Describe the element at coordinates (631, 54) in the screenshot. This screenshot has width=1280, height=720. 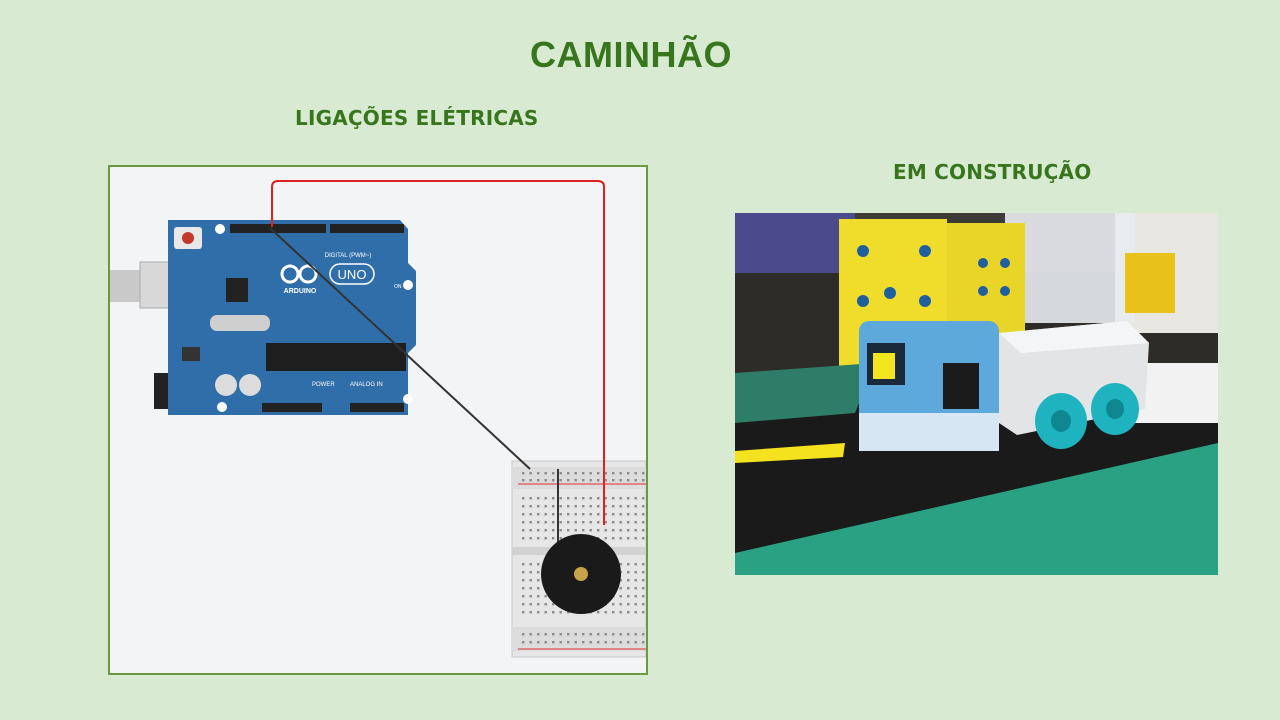
I see `slide-title: CAMINHÃO` at that location.